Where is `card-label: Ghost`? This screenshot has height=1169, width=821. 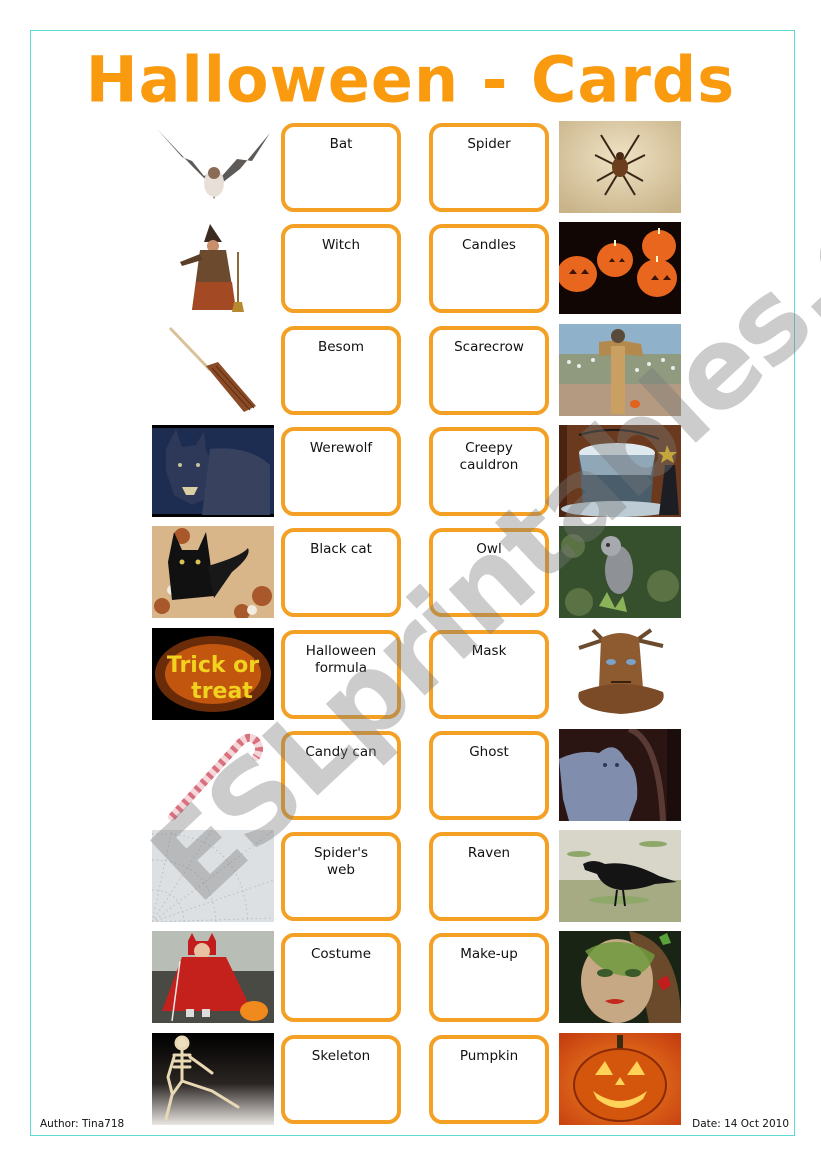
card-label: Ghost is located at coordinates (489, 751).